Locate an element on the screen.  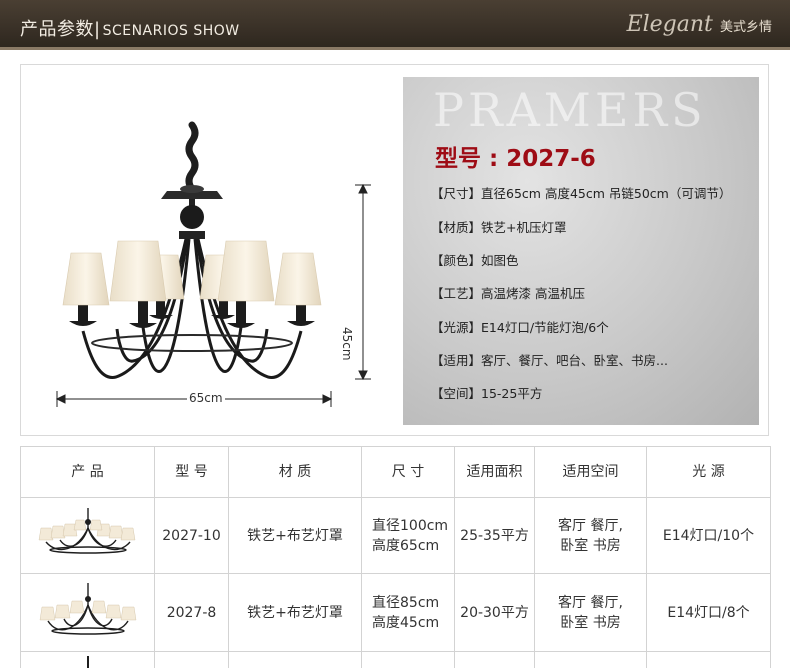
spec-row: 【颜色】如图色 is located at coordinates (475, 259).